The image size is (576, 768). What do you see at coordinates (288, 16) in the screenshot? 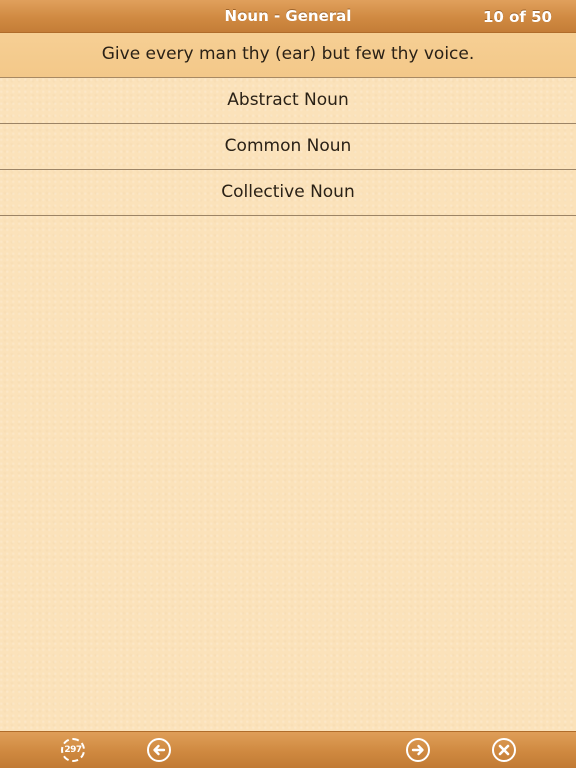
I see `top-bar: Noun - General 10 of 50` at bounding box center [288, 16].